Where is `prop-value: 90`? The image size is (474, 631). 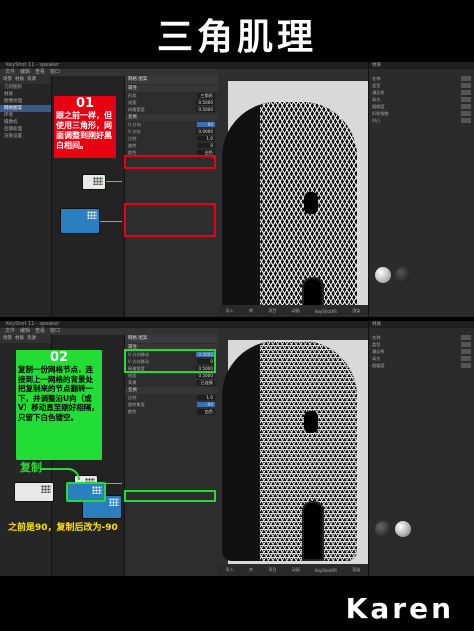
prop-value: 90 is located at coordinates (206, 124).